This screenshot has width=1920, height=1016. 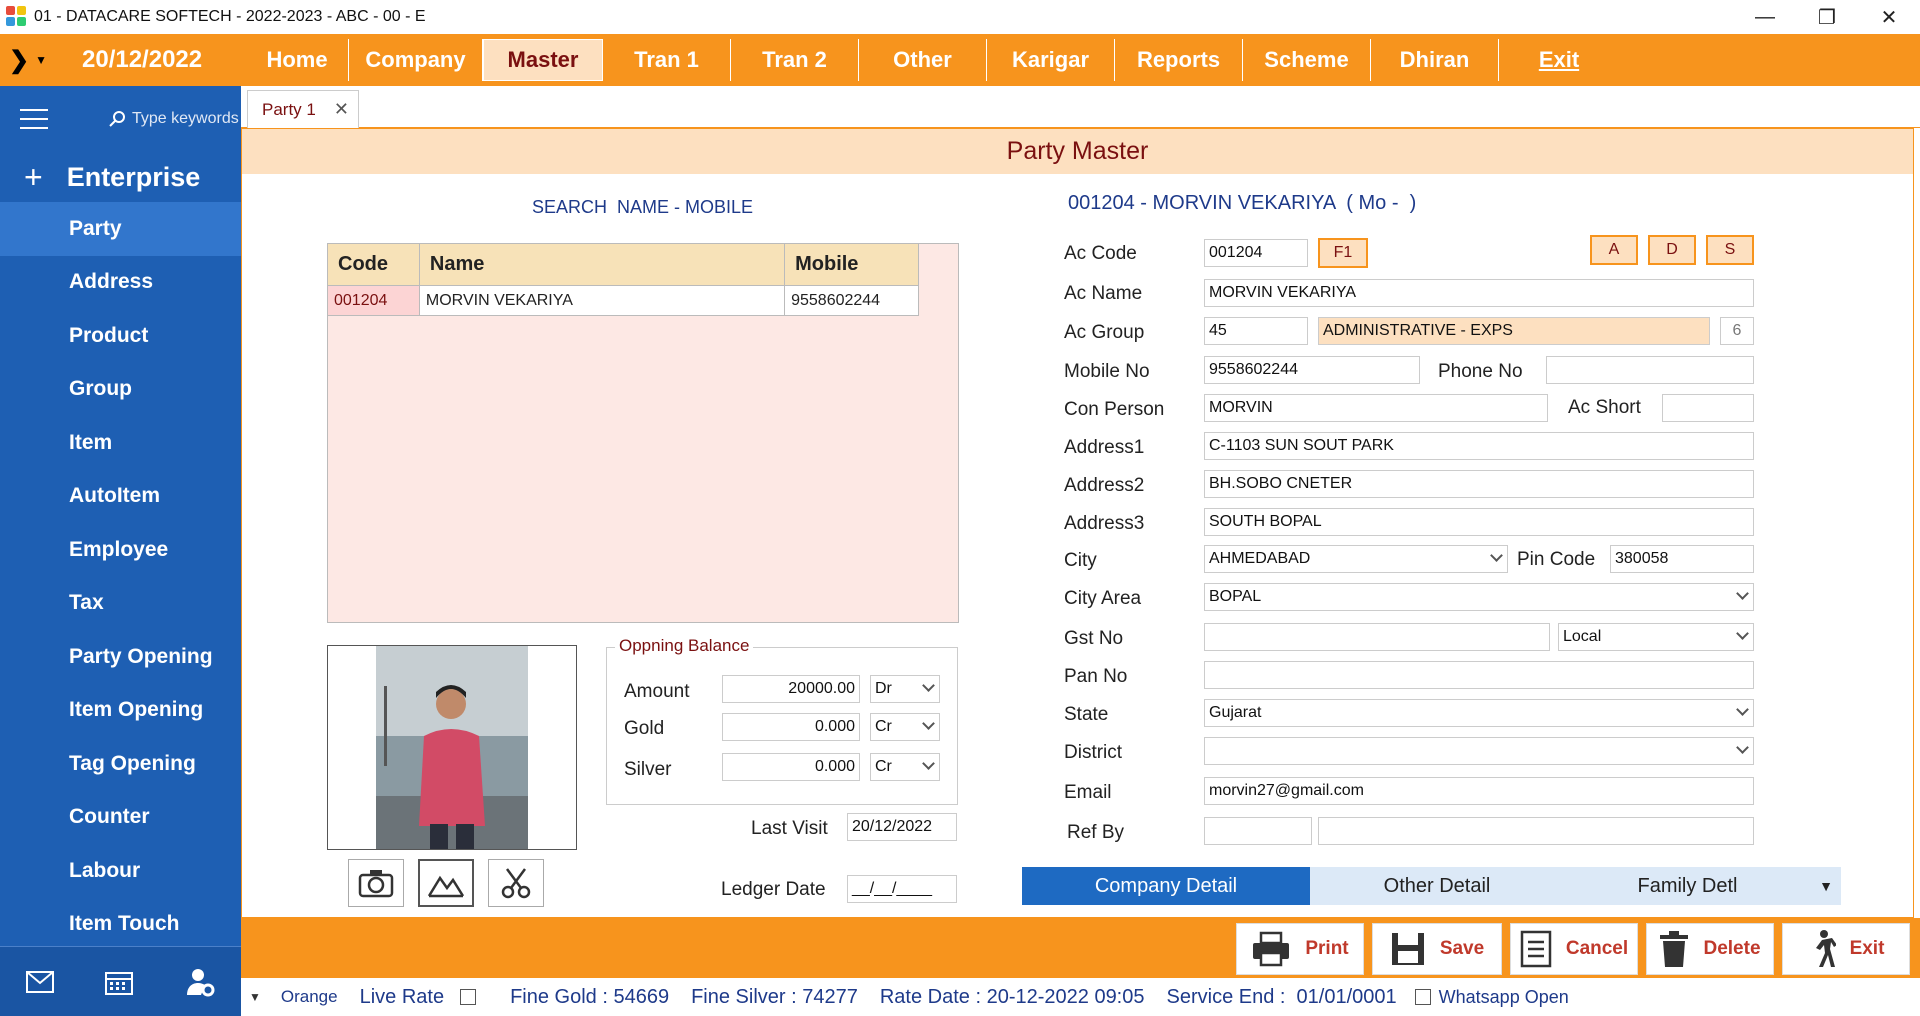 I want to click on address2-input: BH.SOBO CNETER, so click(x=1479, y=484).